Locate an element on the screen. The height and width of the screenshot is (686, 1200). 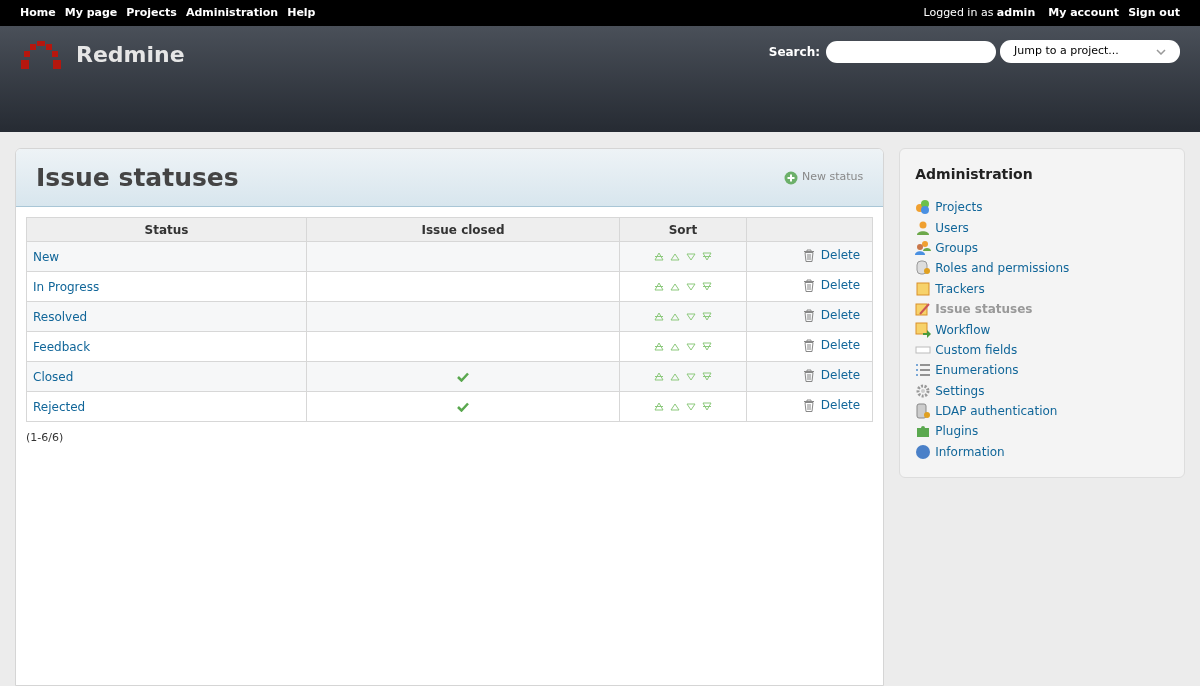
sidebar-item: Custom fields is located at coordinates (1042, 350).